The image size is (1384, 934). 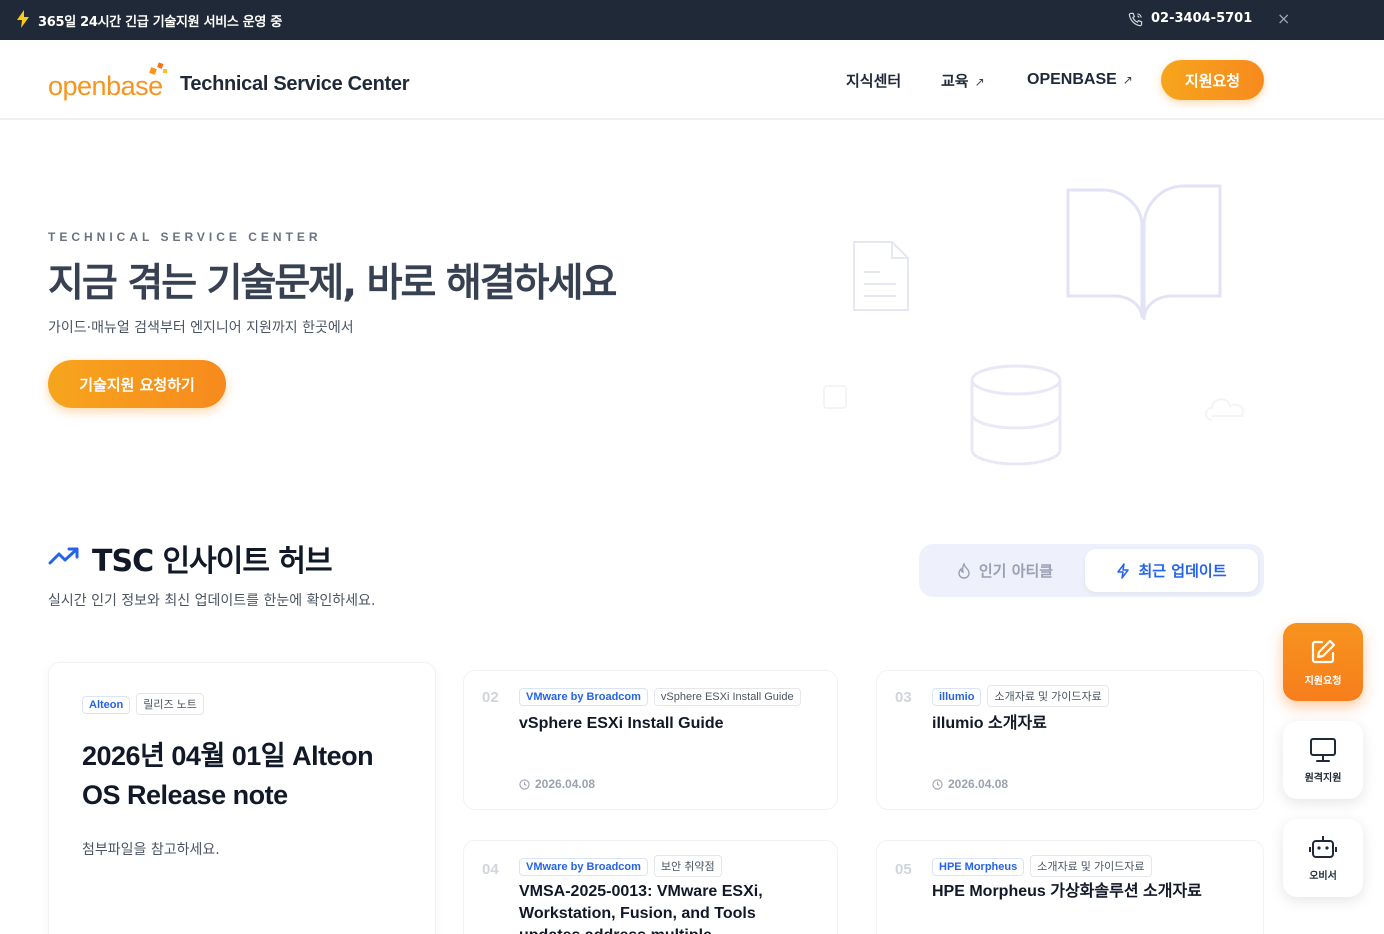 What do you see at coordinates (137, 384) in the screenshot?
I see `request-tech-support-button: 기술지원 요청하기` at bounding box center [137, 384].